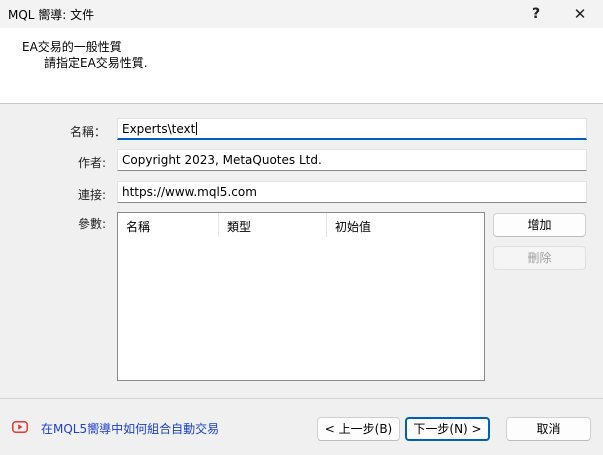 This screenshot has width=603, height=455. I want to click on window-title: MQL 嚮導: 文件, so click(51, 15).